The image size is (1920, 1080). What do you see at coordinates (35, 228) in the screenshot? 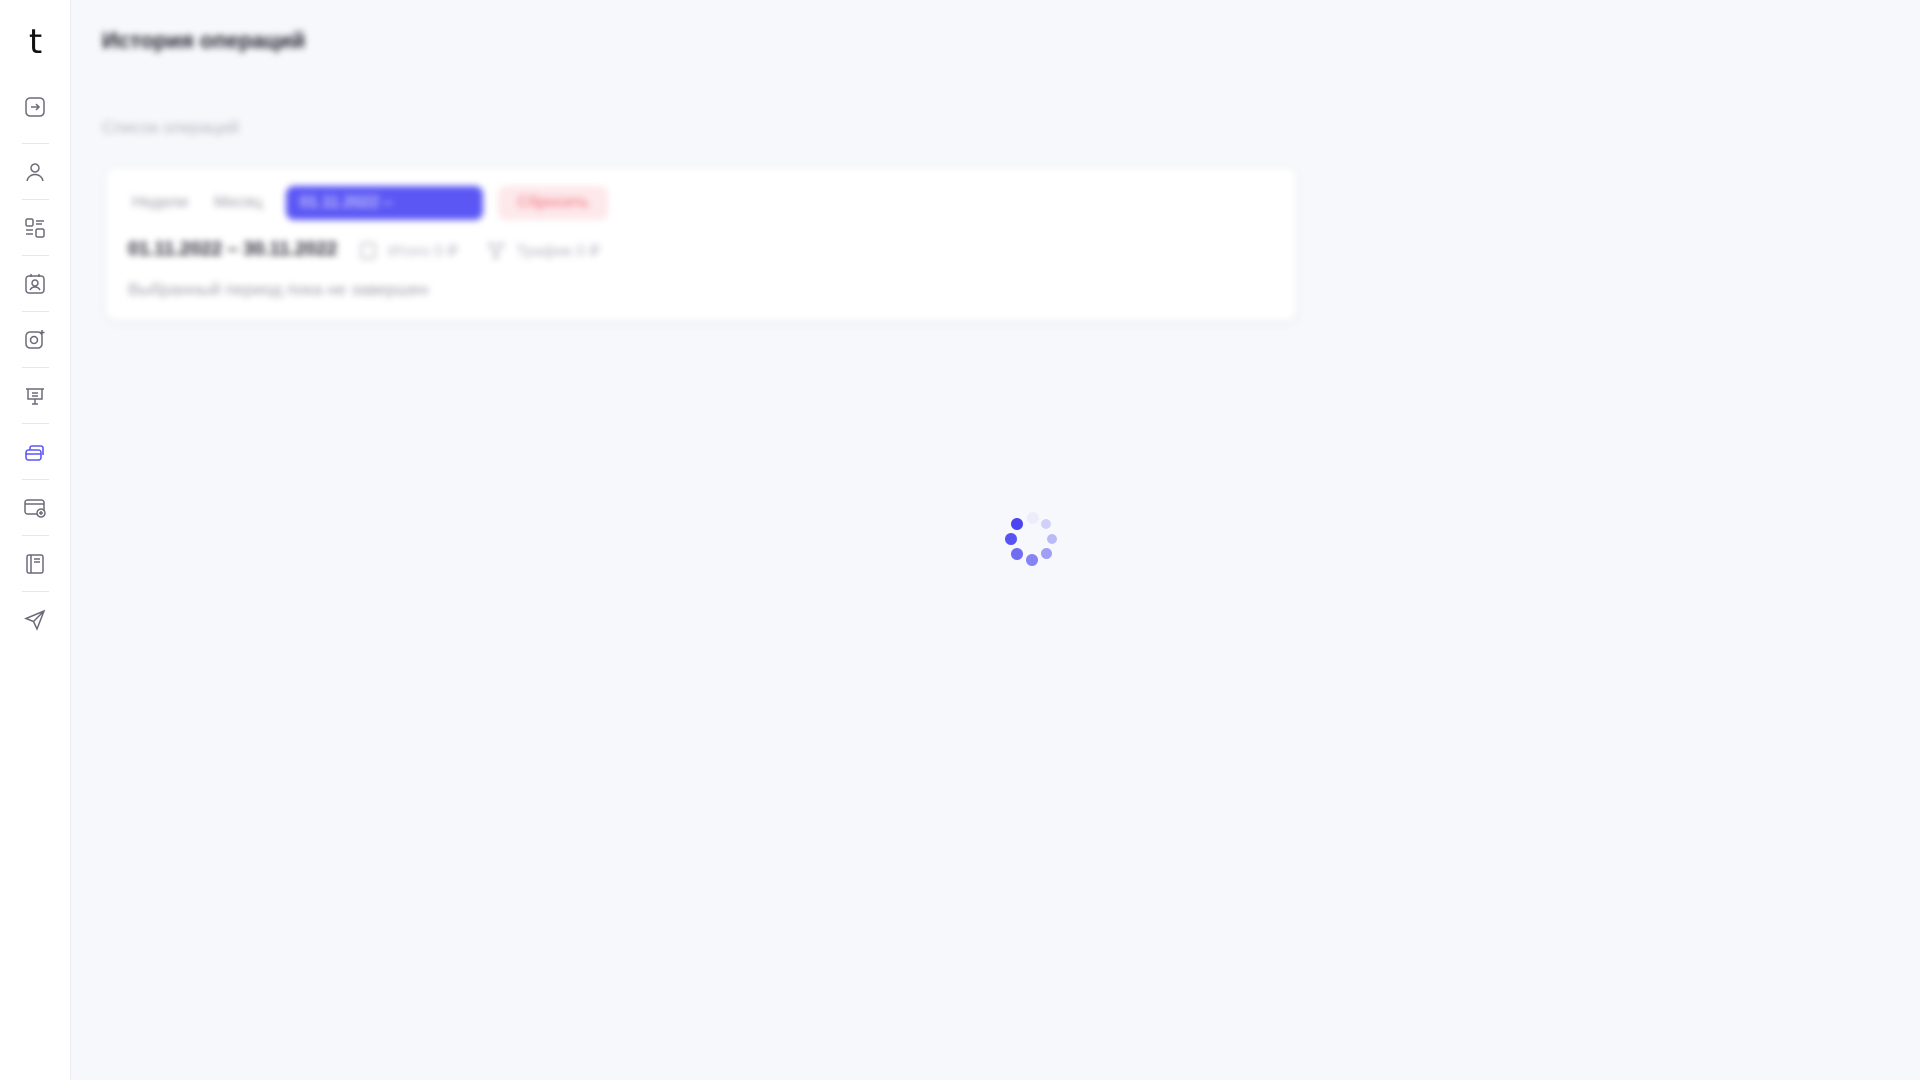
I see `database-icon` at bounding box center [35, 228].